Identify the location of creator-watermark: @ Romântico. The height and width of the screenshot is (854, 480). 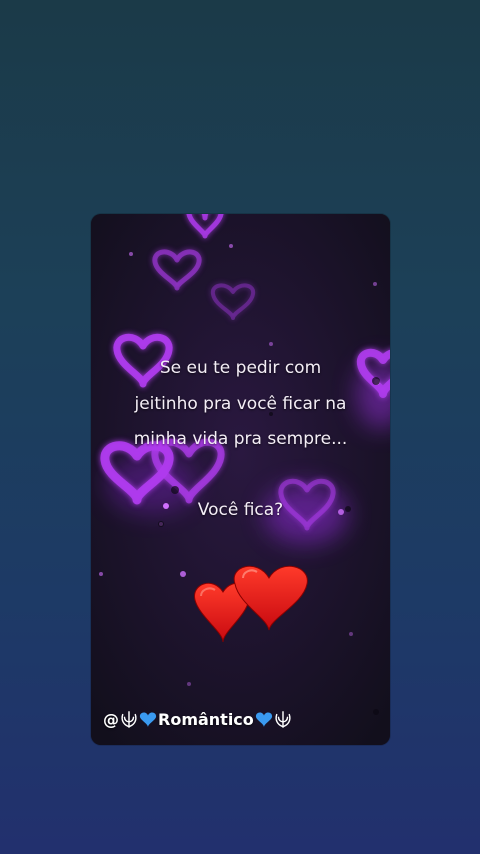
(197, 720).